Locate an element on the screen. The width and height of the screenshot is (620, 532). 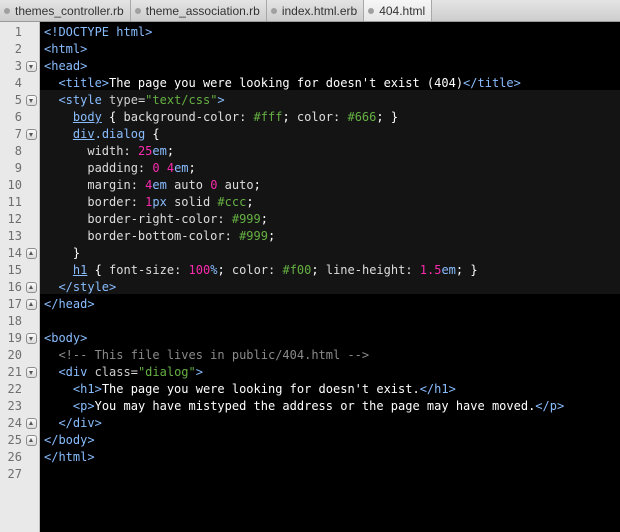
code-line: <html> is located at coordinates (65, 49).